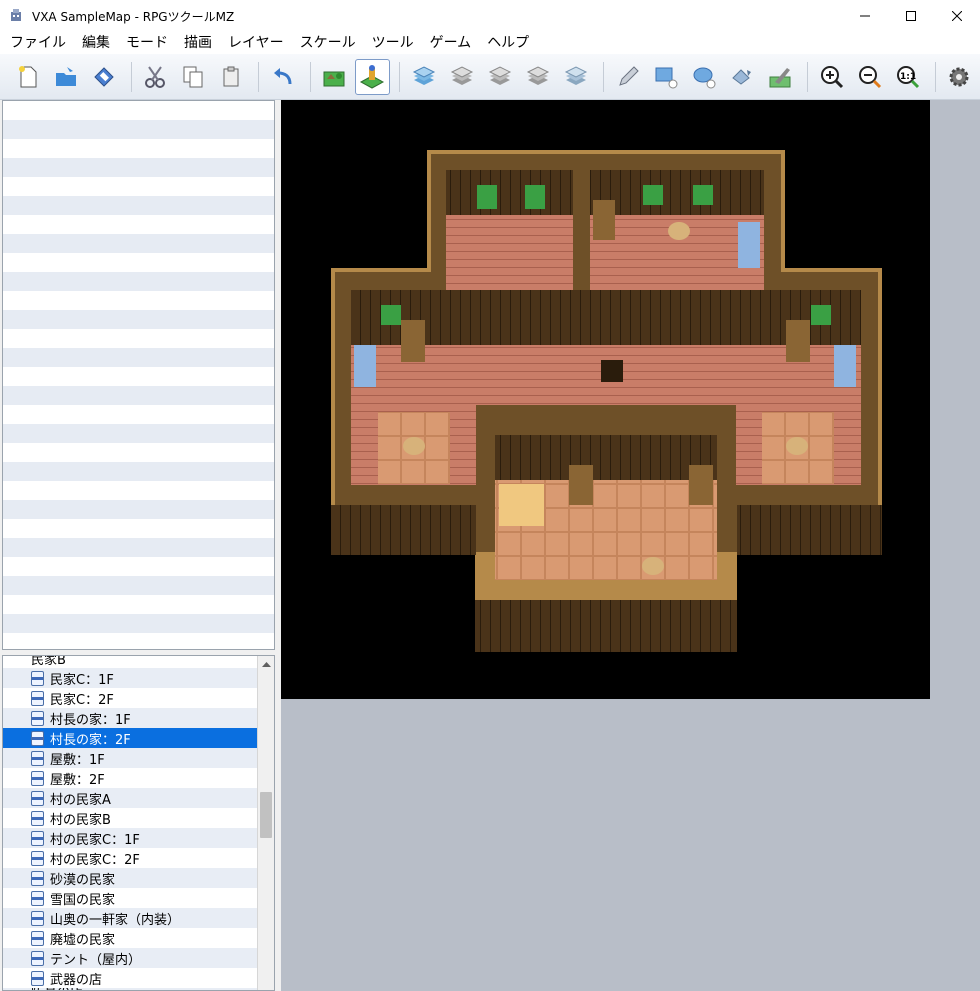  What do you see at coordinates (393, 43) in the screenshot?
I see `menu-tools: ツール` at bounding box center [393, 43].